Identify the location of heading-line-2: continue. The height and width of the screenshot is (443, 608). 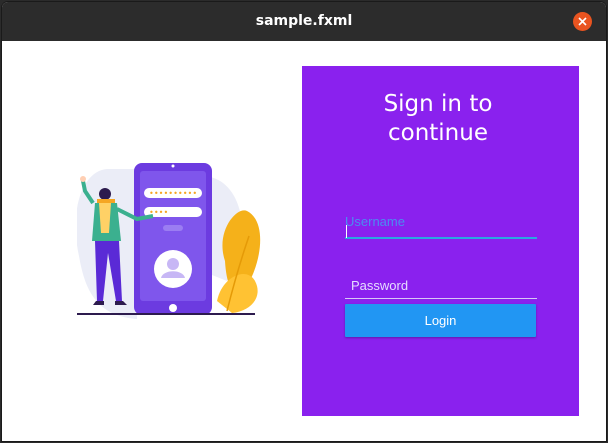
(437, 133).